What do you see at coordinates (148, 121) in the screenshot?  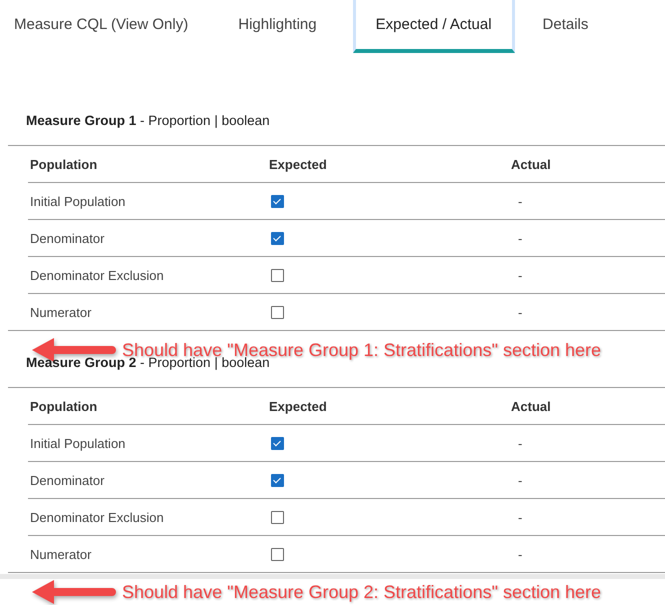 I see `group-title: Measure Group 1 - Proportion | boolean` at bounding box center [148, 121].